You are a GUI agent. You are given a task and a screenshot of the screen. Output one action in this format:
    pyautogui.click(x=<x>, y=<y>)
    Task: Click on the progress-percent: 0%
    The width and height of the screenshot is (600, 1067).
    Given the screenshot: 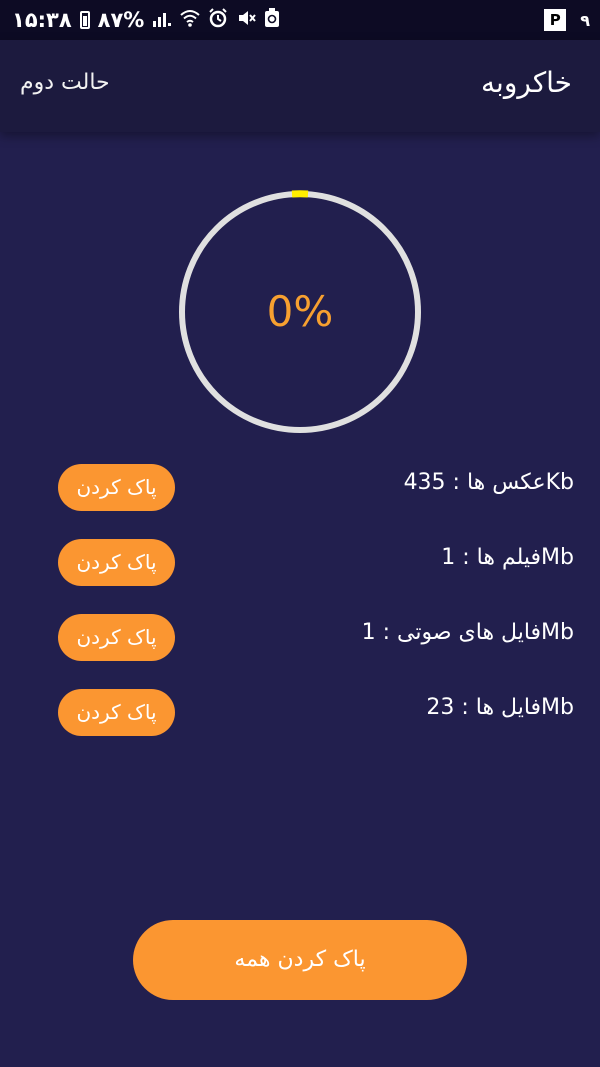 What is the action you would take?
    pyautogui.click(x=300, y=311)
    